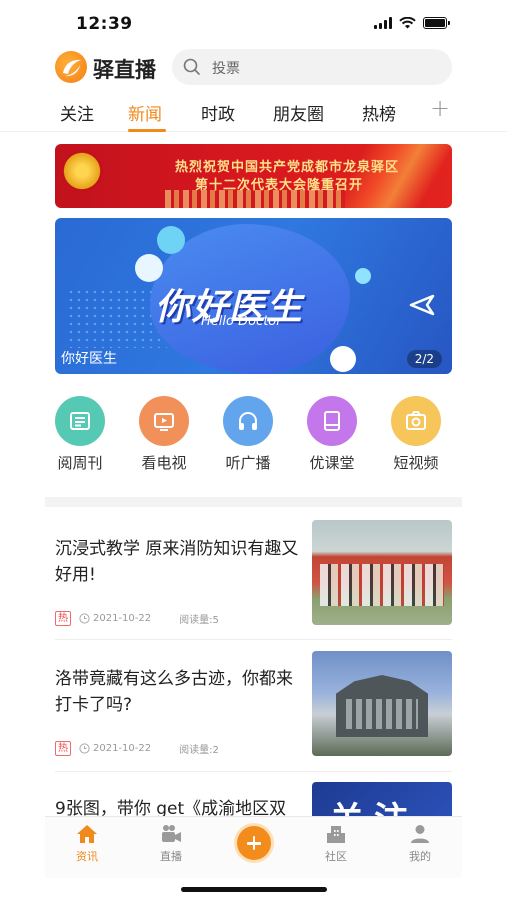 This screenshot has height=900, width=507. I want to click on announcement-banner: 热烈祝贺中国共产党成都市龙泉驿区 第十二次代表大会隆重召开, so click(253, 176).